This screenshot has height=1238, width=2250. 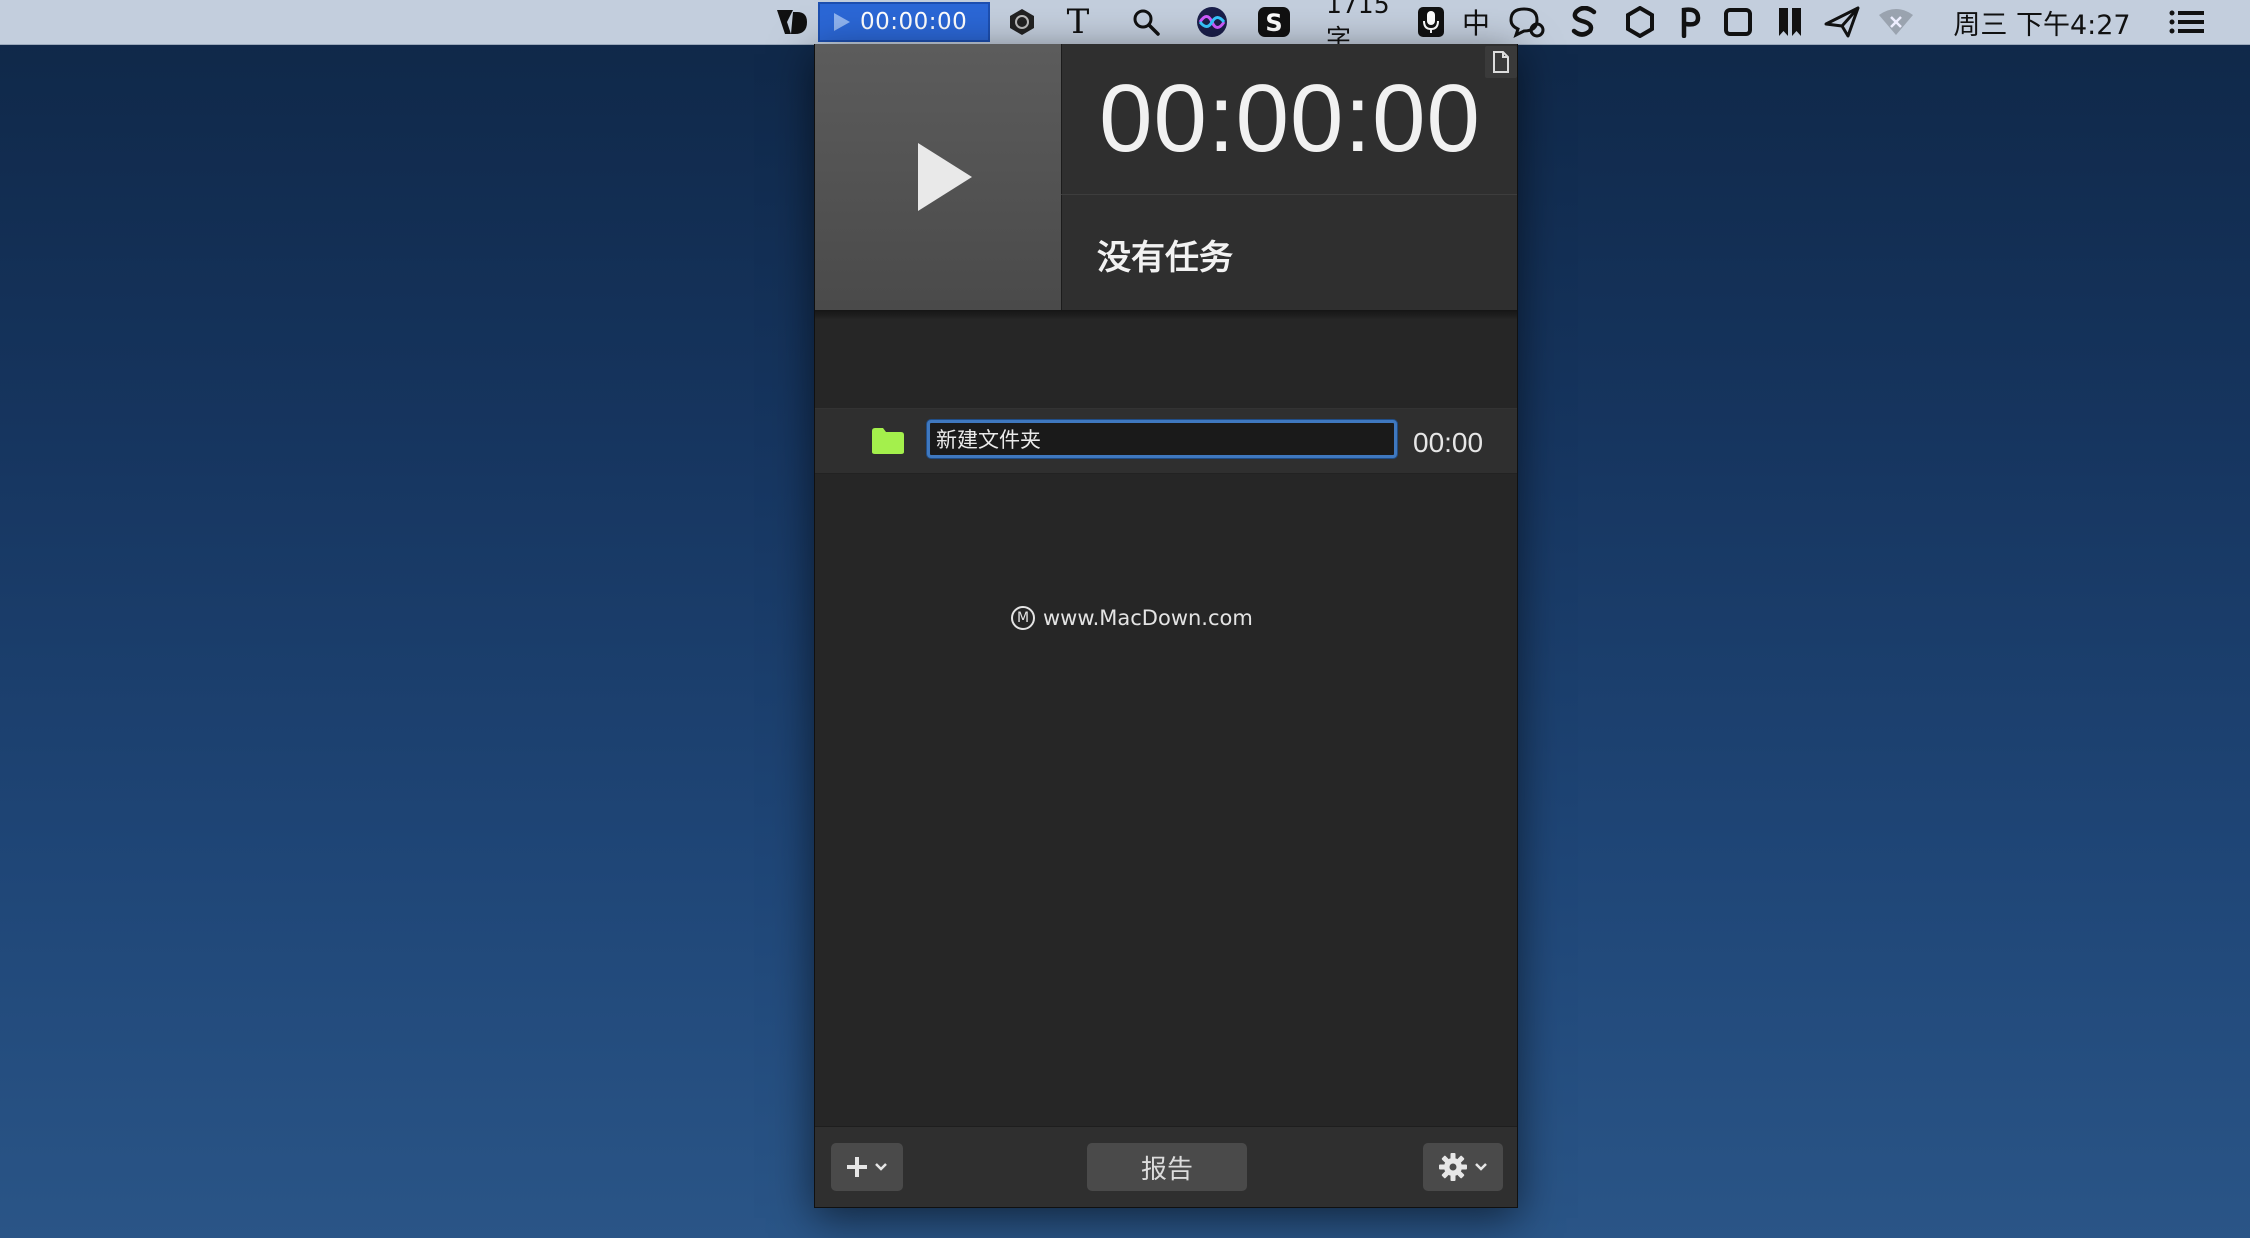 What do you see at coordinates (1896, 22) in the screenshot?
I see `wifi-off-icon` at bounding box center [1896, 22].